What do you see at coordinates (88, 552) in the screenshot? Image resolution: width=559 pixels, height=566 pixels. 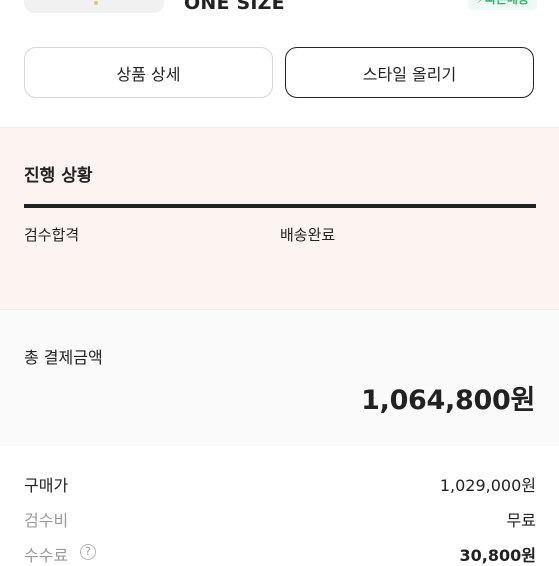 I see `help-icon: ?` at bounding box center [88, 552].